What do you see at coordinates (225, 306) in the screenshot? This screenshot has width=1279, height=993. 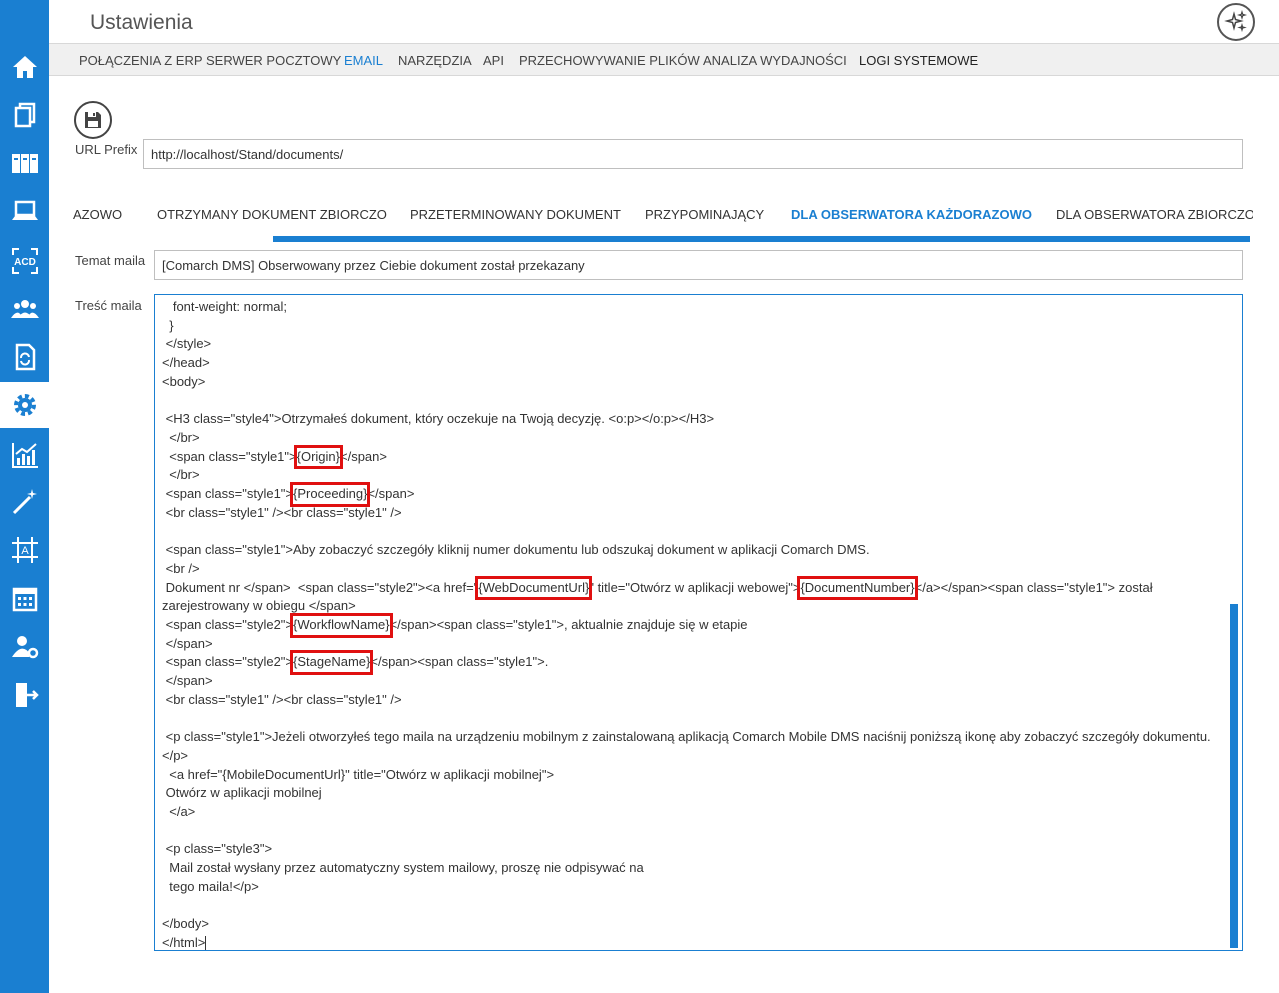 I see `mail-body-line: font-weight: normal;` at bounding box center [225, 306].